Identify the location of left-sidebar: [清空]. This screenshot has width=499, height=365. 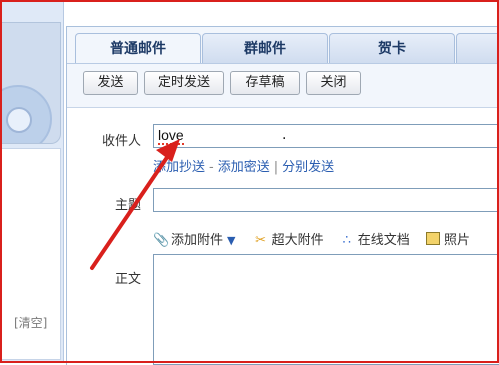
(33, 181).